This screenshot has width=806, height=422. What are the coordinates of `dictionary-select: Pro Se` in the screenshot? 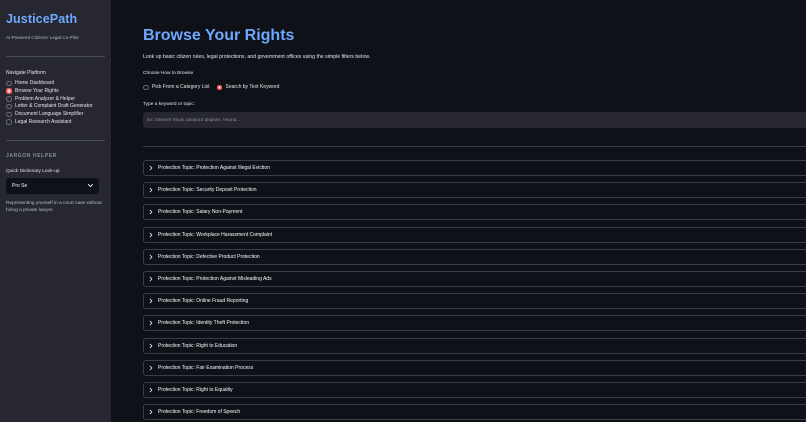 It's located at (52, 185).